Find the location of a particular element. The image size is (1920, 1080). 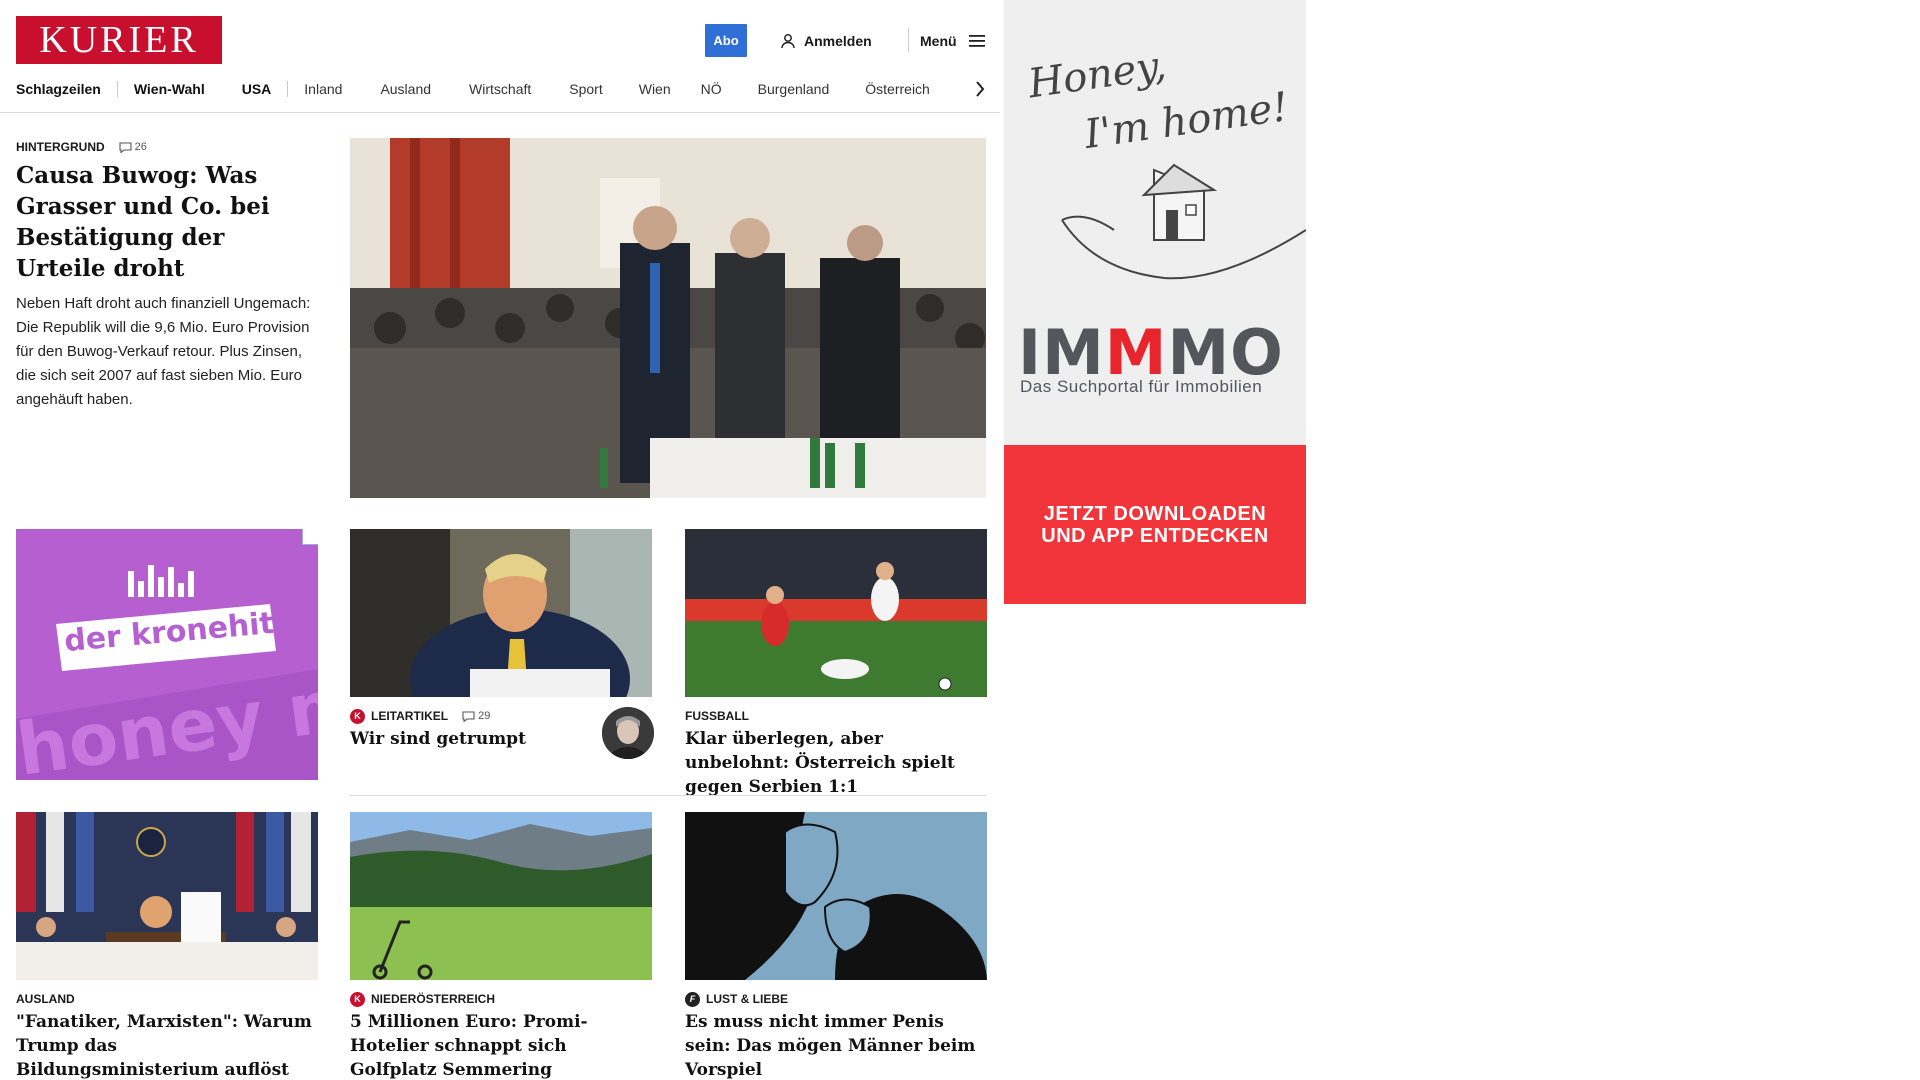

login-button: Anmelden is located at coordinates (826, 41).